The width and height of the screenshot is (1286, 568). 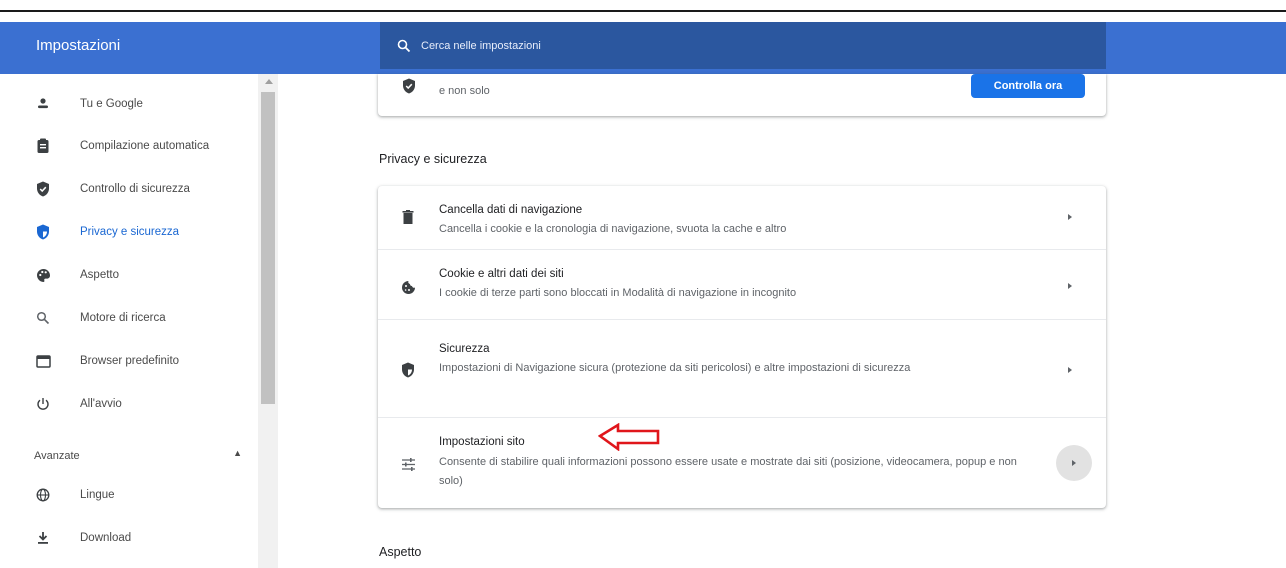 What do you see at coordinates (129, 275) in the screenshot?
I see `sidebar-item-appearance: Aspetto` at bounding box center [129, 275].